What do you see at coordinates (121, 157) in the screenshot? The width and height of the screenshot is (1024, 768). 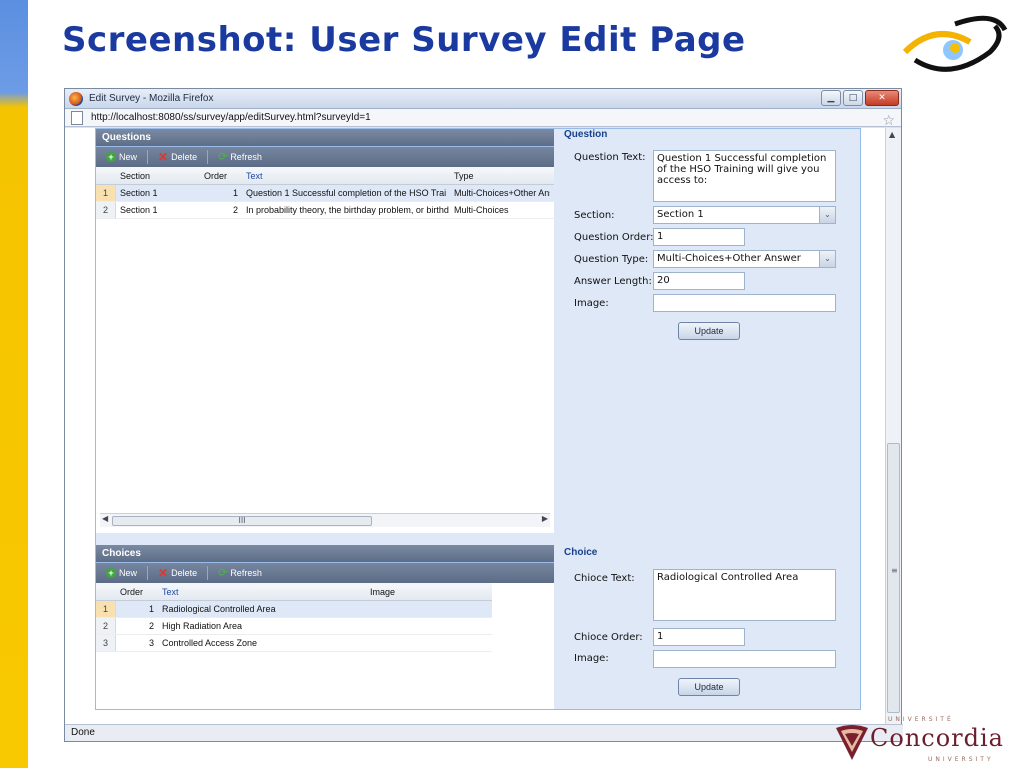 I see `question-new-button: + New` at bounding box center [121, 157].